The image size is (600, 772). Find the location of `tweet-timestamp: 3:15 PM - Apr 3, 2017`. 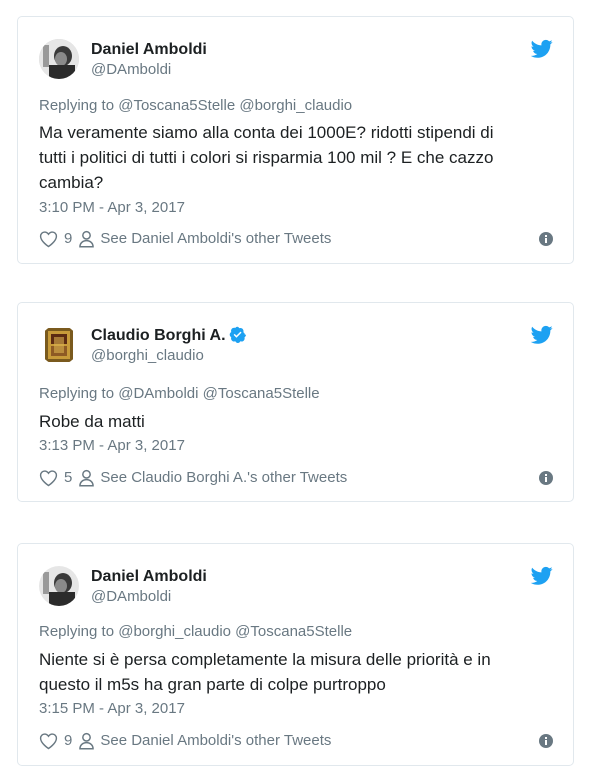

tweet-timestamp: 3:15 PM - Apr 3, 2017 is located at coordinates (112, 709).